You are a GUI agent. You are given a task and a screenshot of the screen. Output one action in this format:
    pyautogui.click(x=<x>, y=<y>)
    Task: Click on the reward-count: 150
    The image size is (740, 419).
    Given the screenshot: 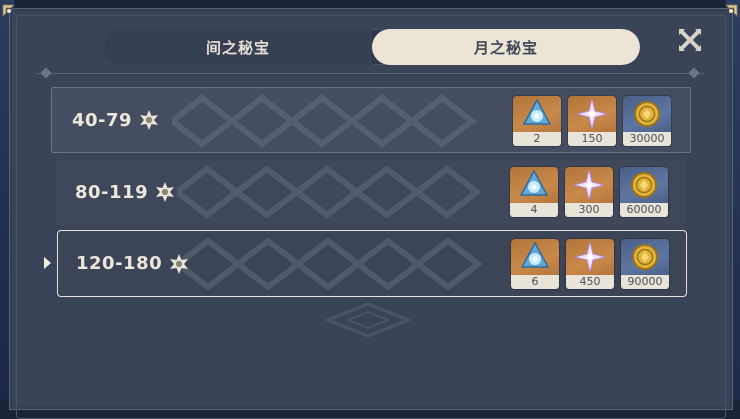 What is the action you would take?
    pyautogui.click(x=592, y=139)
    